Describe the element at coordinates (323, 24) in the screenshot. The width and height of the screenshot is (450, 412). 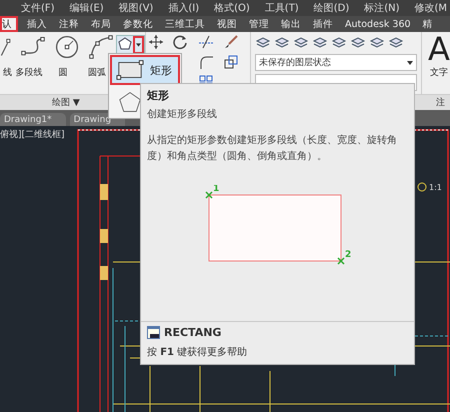
I see `ribbon-tab: 插件` at that location.